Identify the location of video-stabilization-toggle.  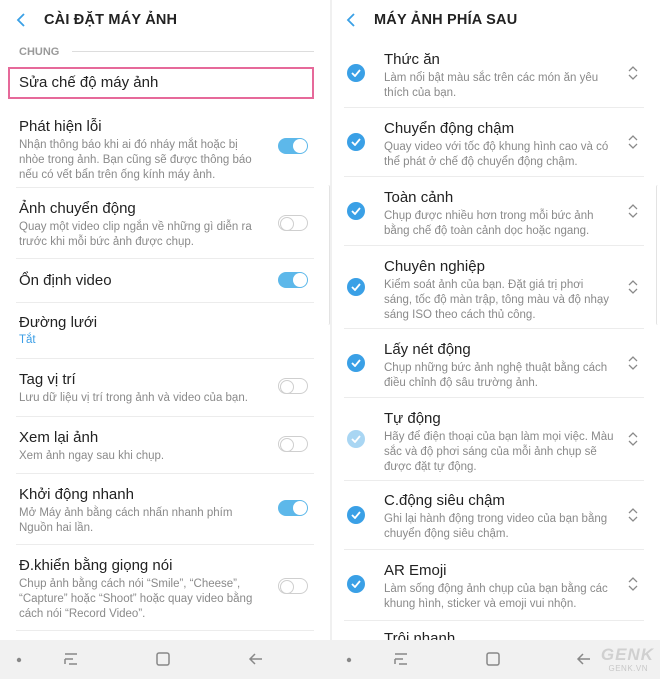
(293, 280).